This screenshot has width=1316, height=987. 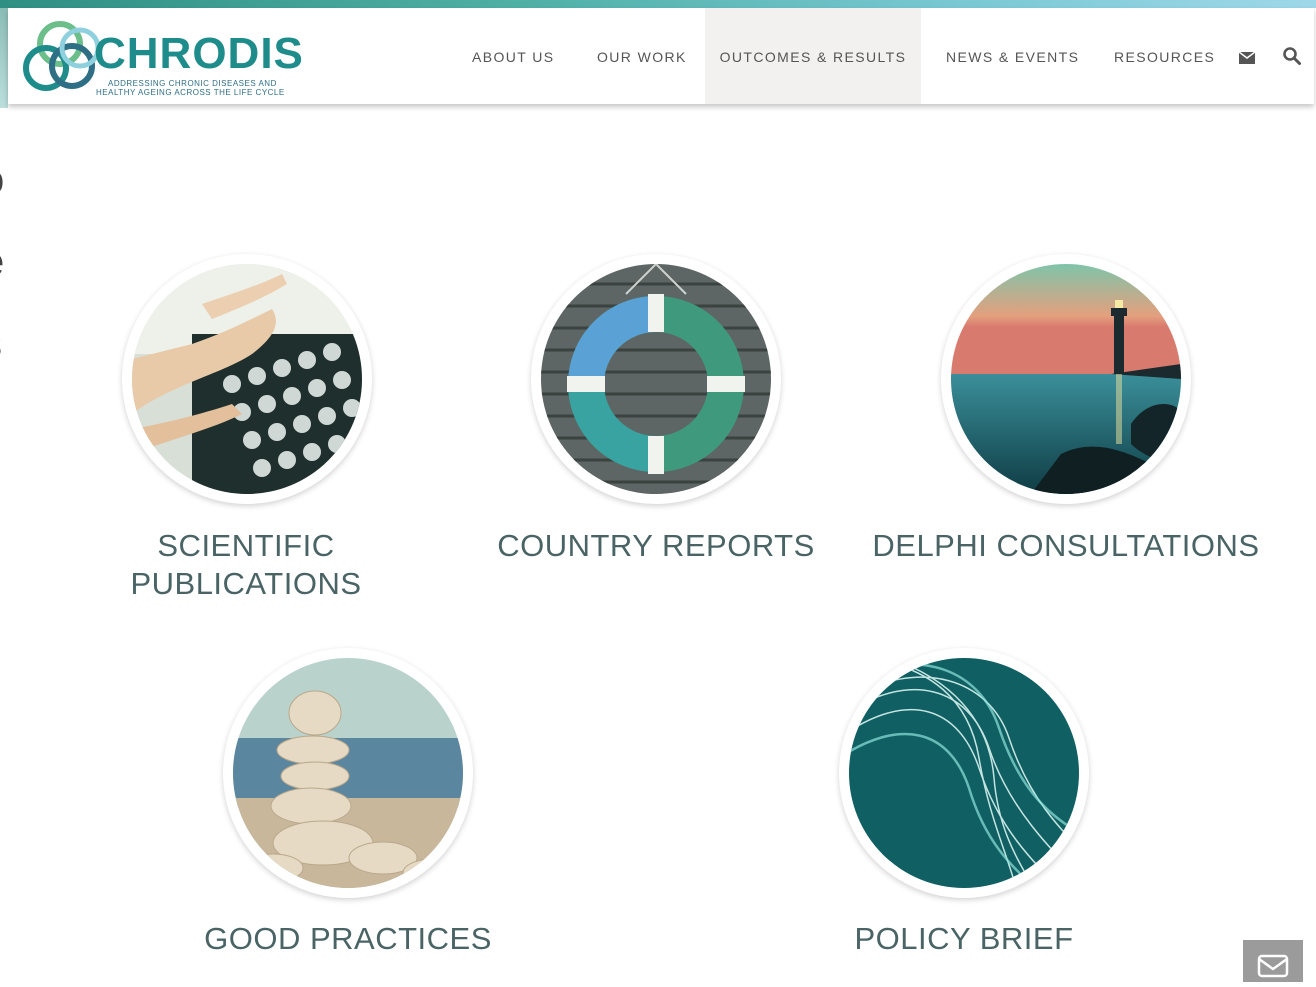 I want to click on tile-label: POLICY BRIEF, so click(x=964, y=938).